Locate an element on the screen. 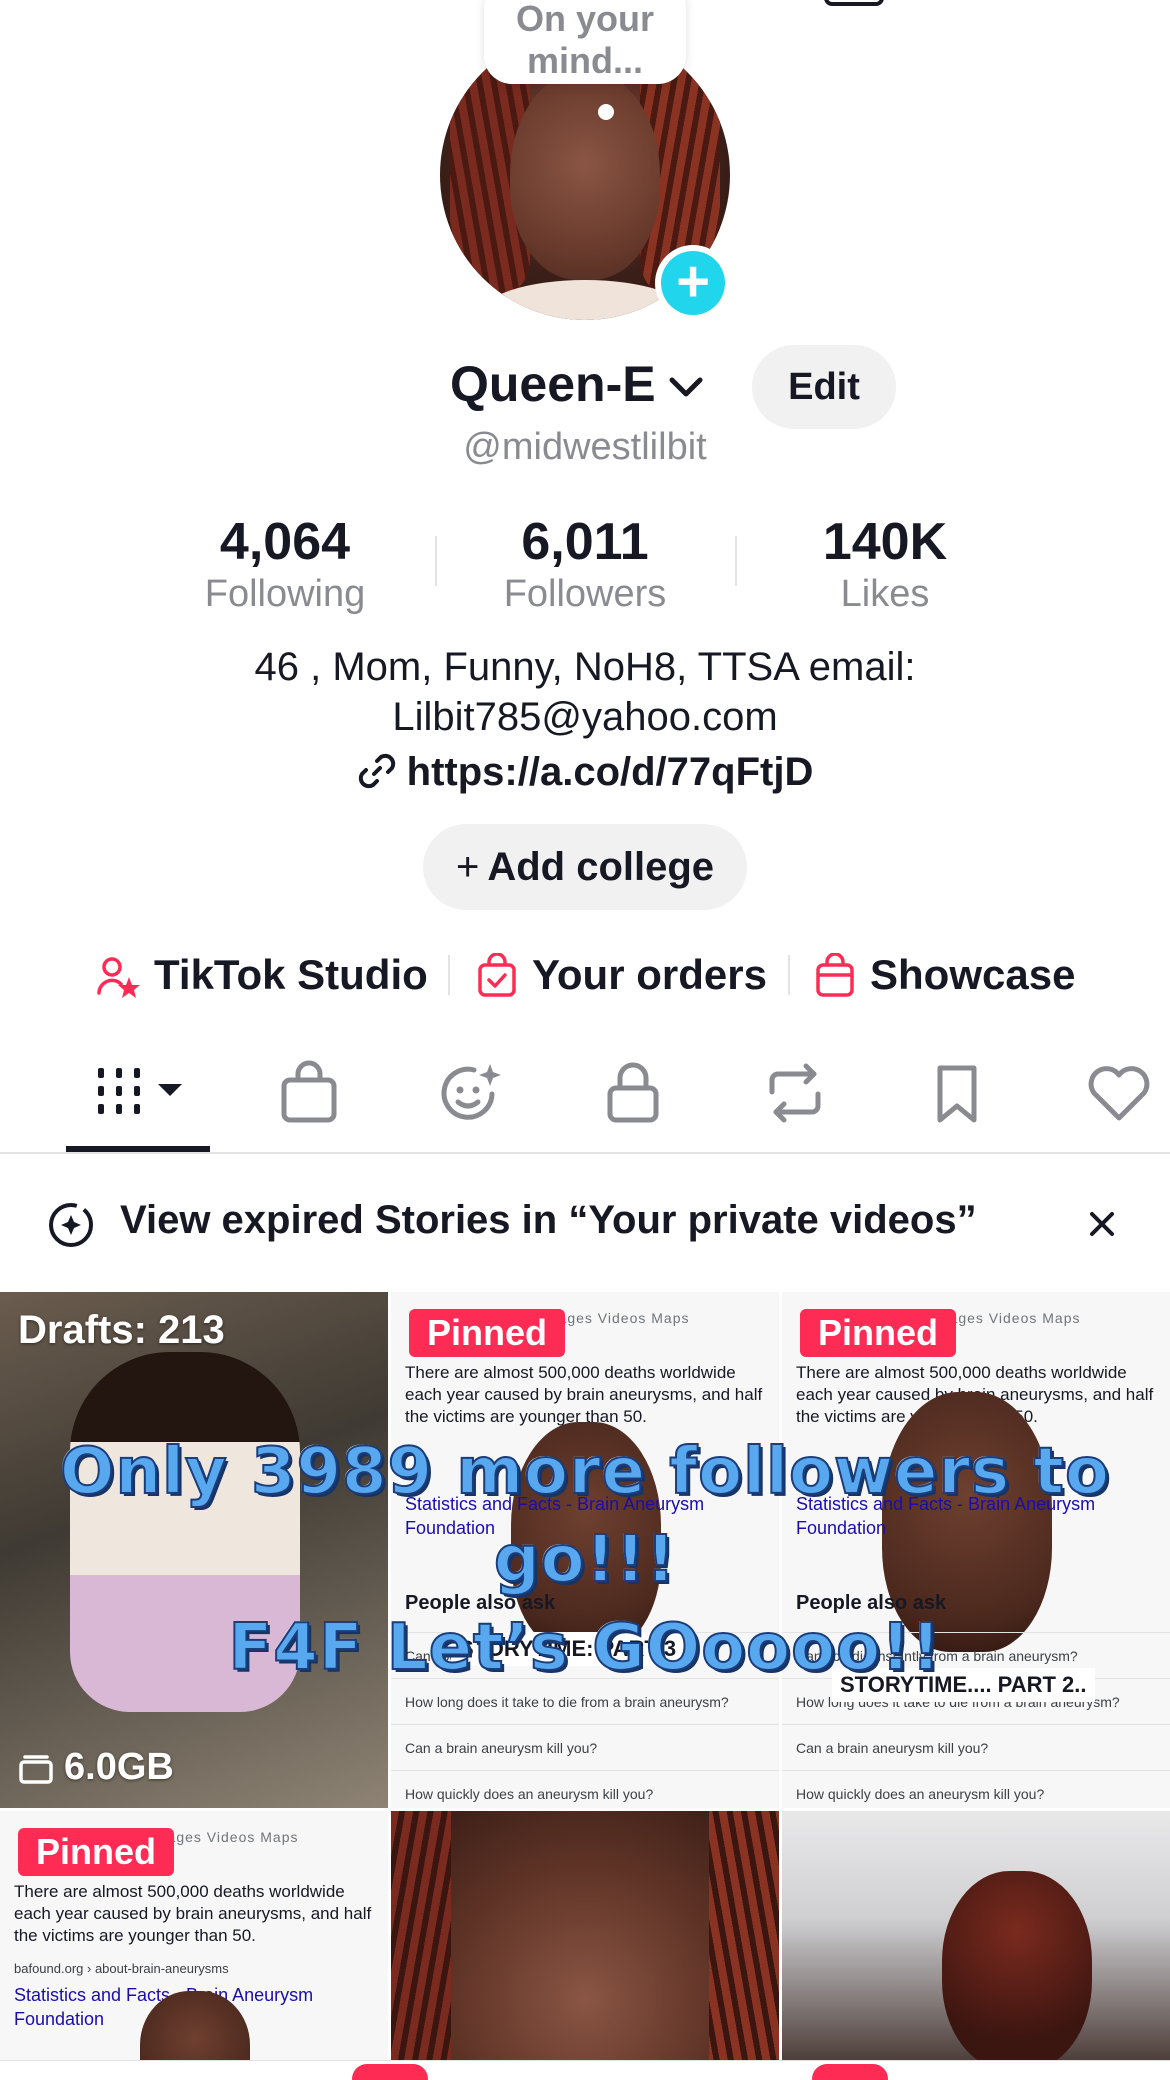  shortcut-label: Showcase is located at coordinates (973, 974).